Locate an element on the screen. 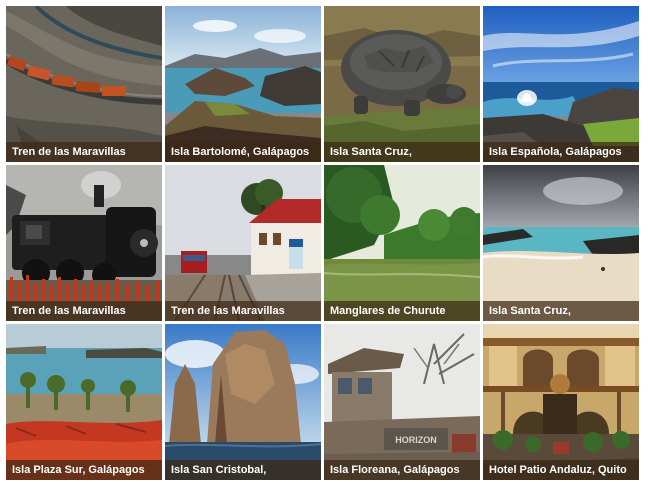 The height and width of the screenshot is (482, 648). tile-caption: Isla Plaza Sur, Galápagos is located at coordinates (84, 470).